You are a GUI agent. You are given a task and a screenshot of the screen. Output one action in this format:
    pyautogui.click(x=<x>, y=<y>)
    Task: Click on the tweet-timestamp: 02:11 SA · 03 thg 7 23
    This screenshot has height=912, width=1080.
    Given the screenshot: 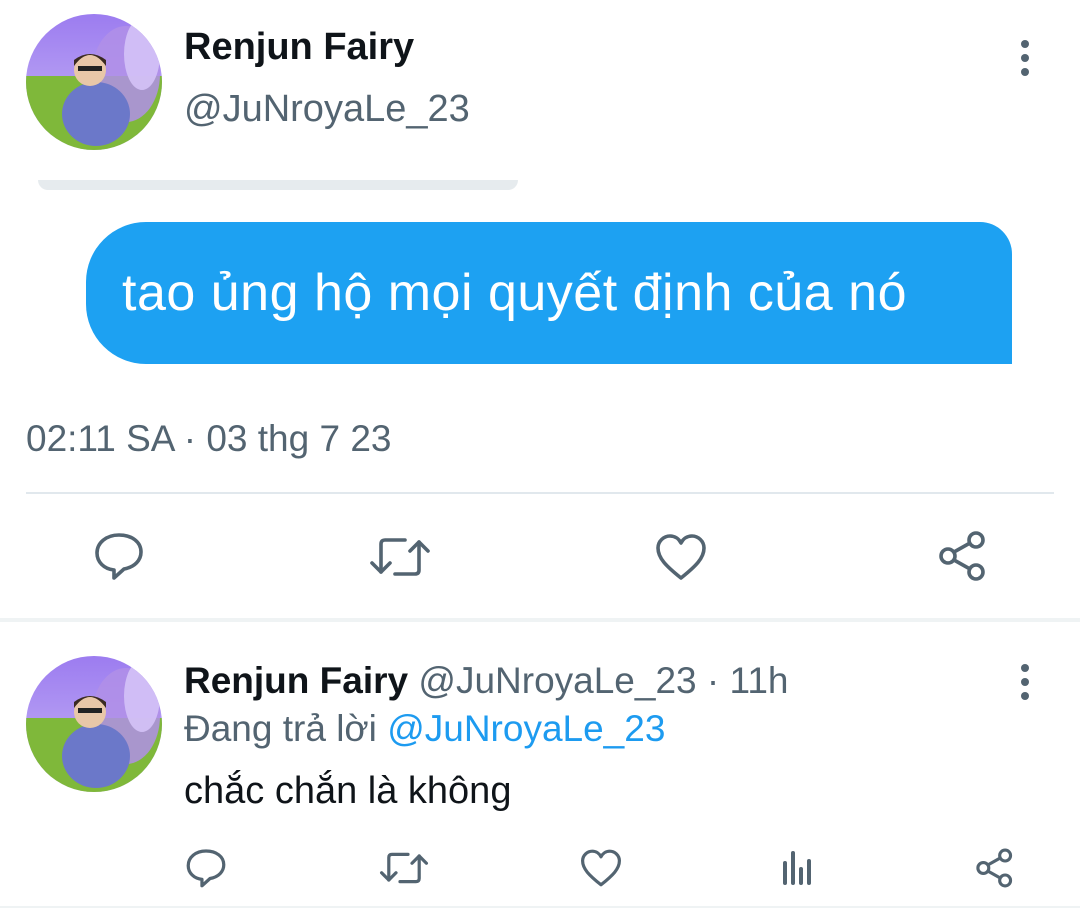 What is the action you would take?
    pyautogui.click(x=208, y=439)
    